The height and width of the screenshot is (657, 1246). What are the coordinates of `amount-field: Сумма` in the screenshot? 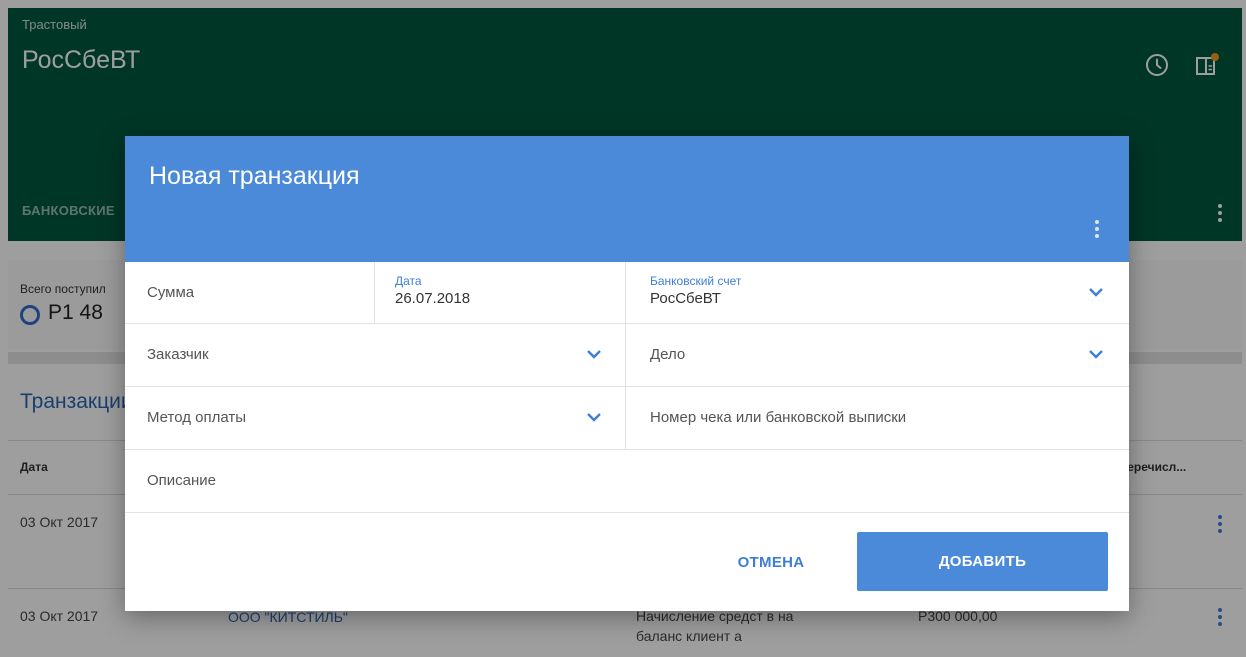 It's located at (250, 293).